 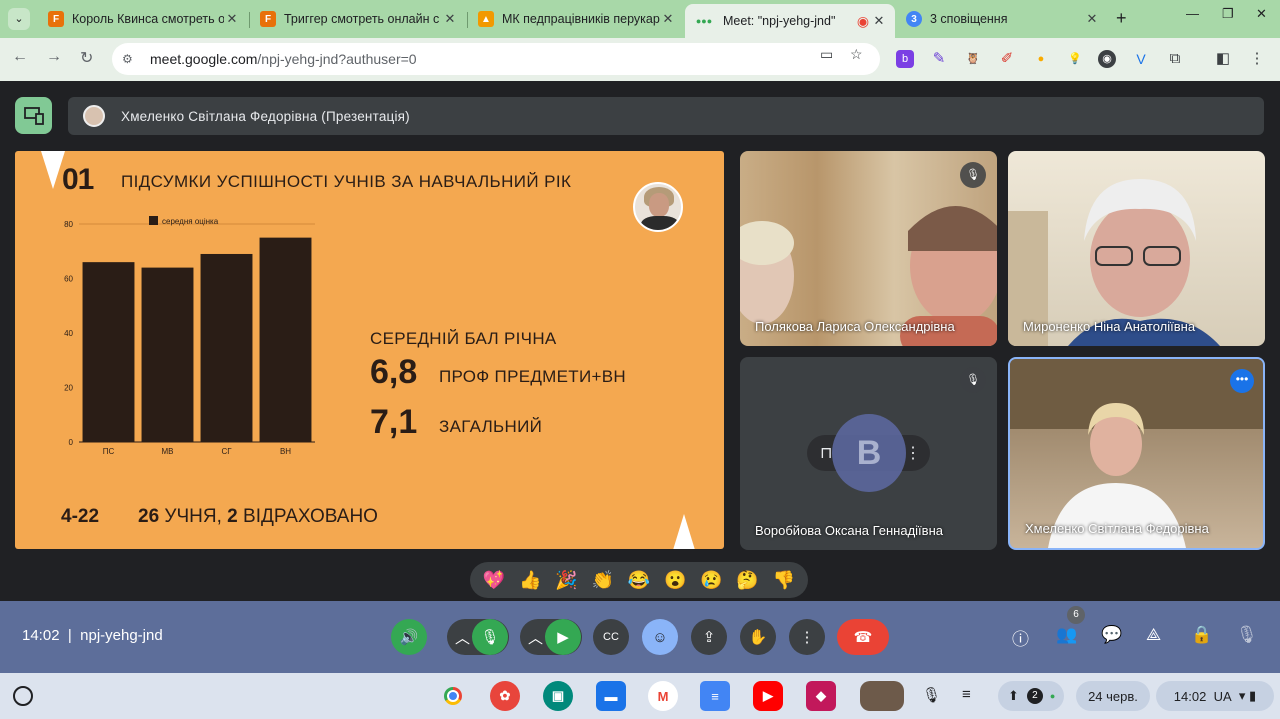 I want to click on reaction-party-icon: 🎉, so click(x=566, y=580).